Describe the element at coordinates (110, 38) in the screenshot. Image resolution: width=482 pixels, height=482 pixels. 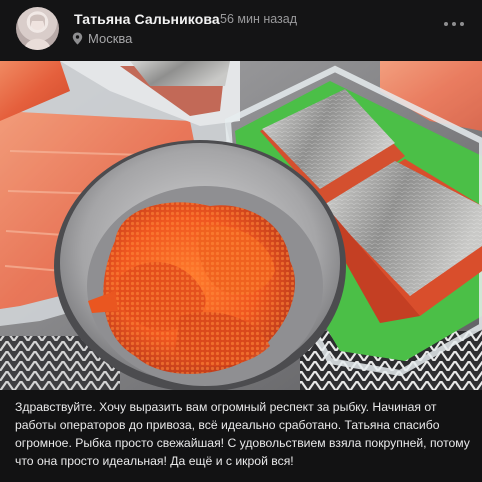
I see `location-label: Москва` at that location.